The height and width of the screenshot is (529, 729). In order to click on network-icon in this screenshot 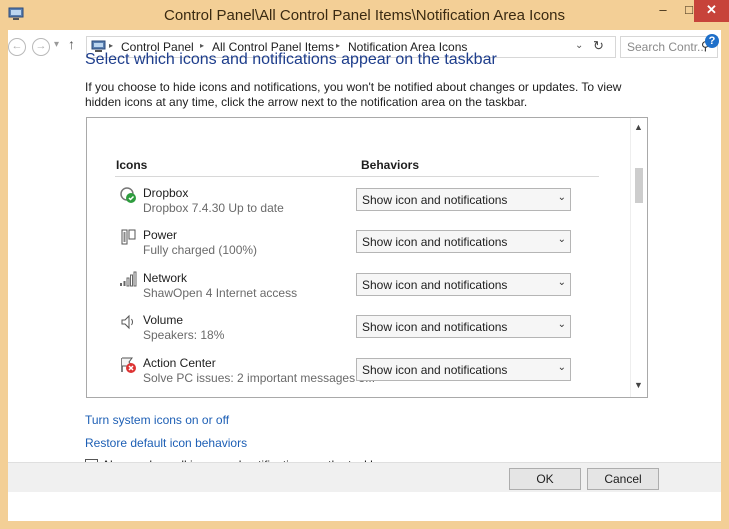, I will do `click(128, 279)`.